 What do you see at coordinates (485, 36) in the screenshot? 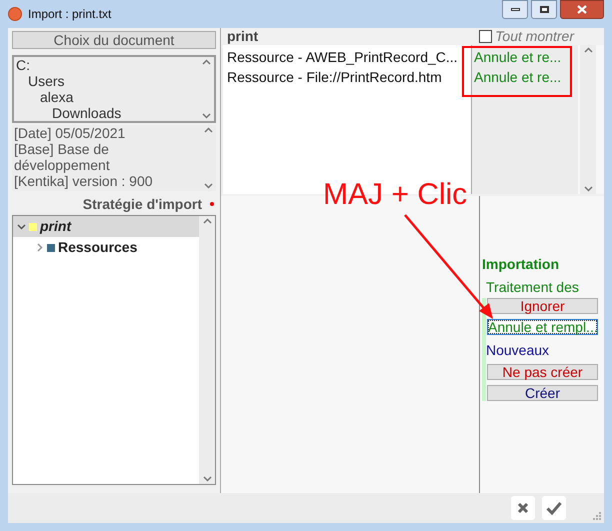
I see `show-all-checkbox` at bounding box center [485, 36].